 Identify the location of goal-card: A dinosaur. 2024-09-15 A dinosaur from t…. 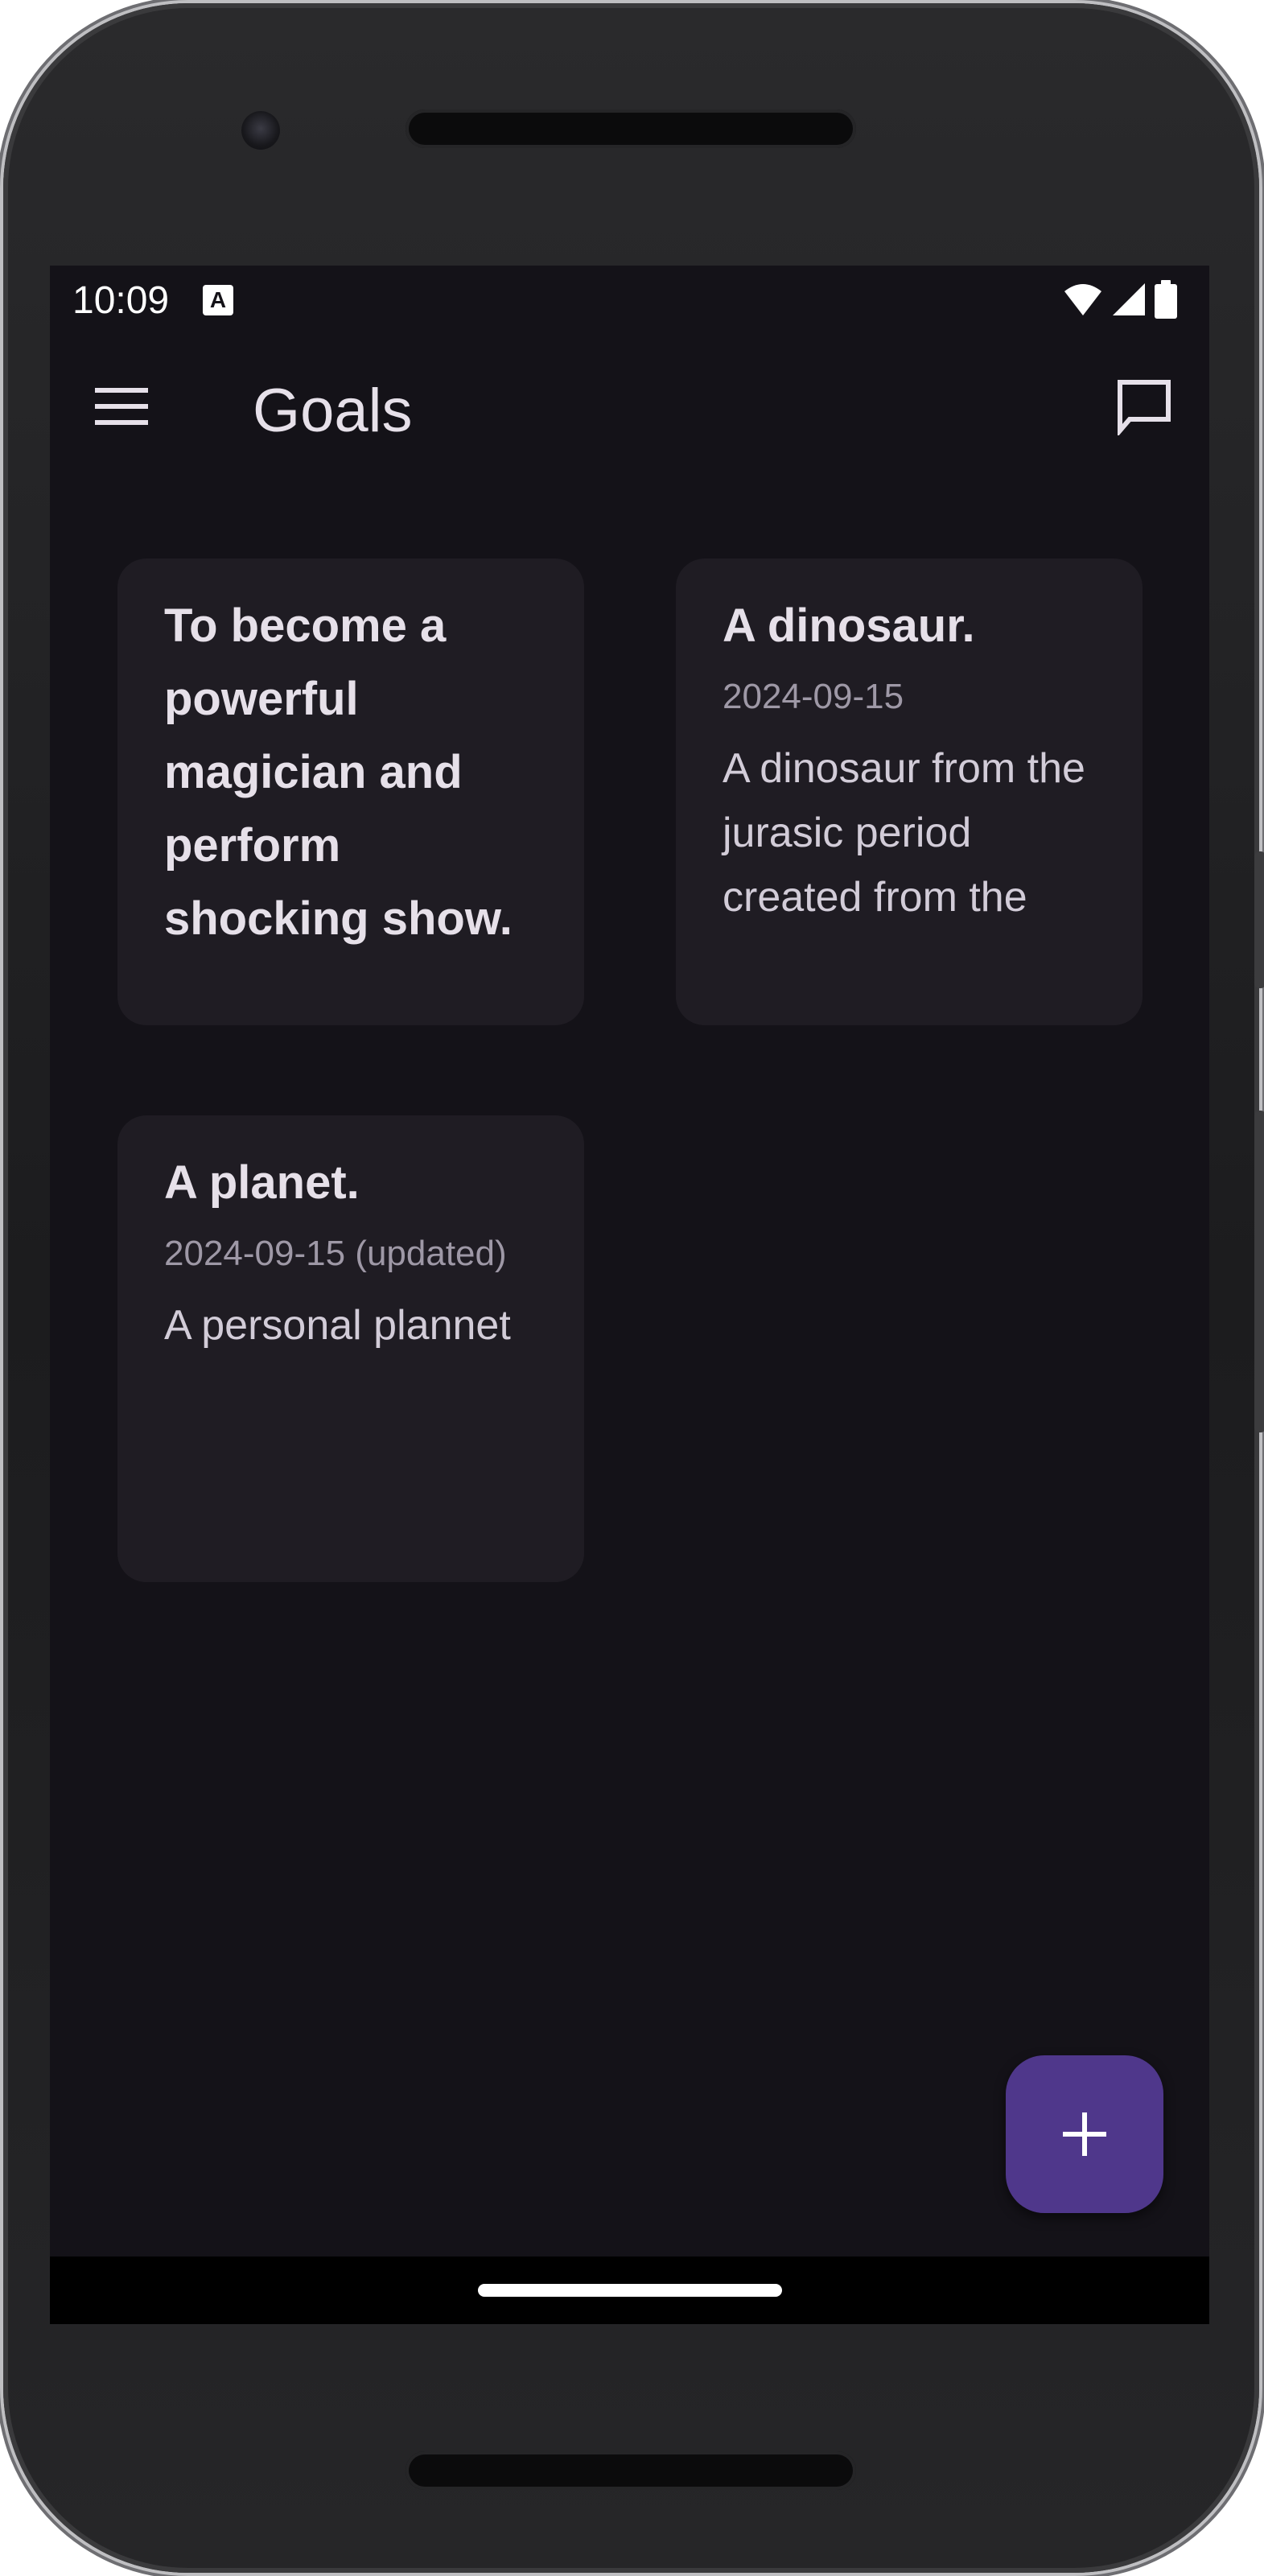
(910, 791).